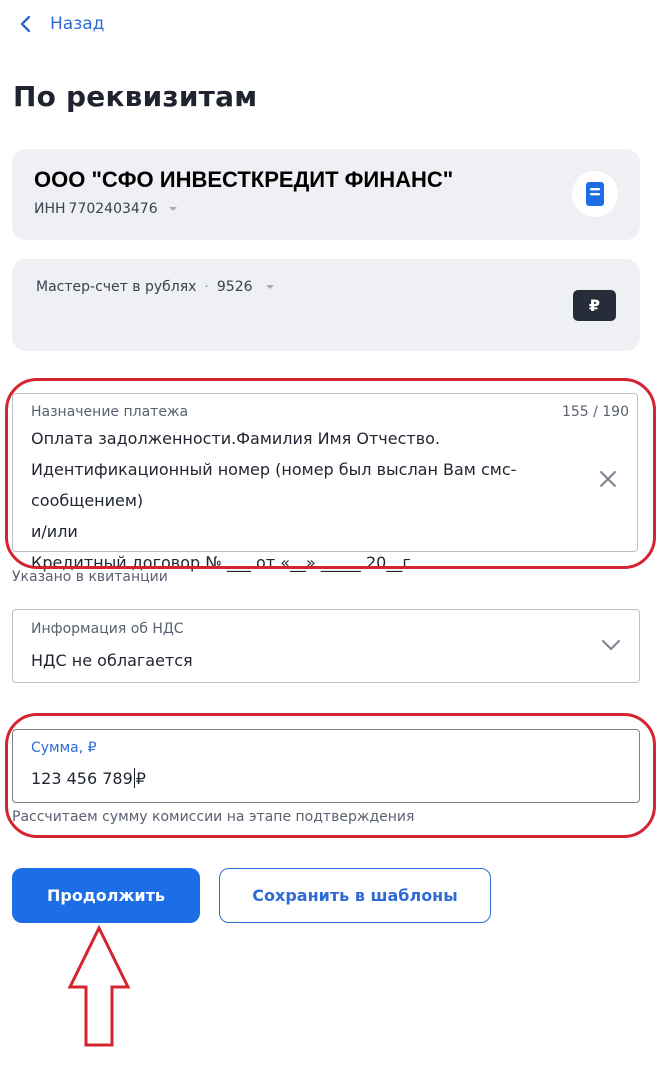  What do you see at coordinates (112, 660) in the screenshot?
I see `vat-value: НДС не облагается` at bounding box center [112, 660].